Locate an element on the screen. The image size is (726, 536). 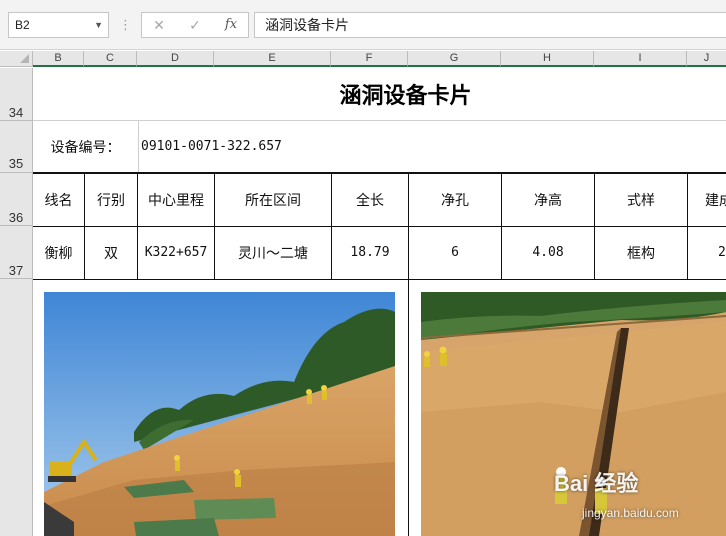
card-title: 涵洞设备卡片 is located at coordinates (379, 94).